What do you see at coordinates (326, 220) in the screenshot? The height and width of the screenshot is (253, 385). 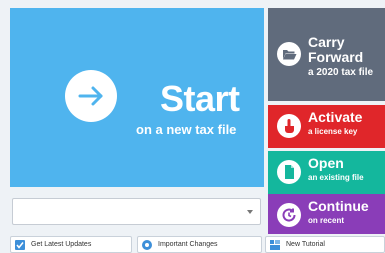 I see `continue-subtitle: on recent` at bounding box center [326, 220].